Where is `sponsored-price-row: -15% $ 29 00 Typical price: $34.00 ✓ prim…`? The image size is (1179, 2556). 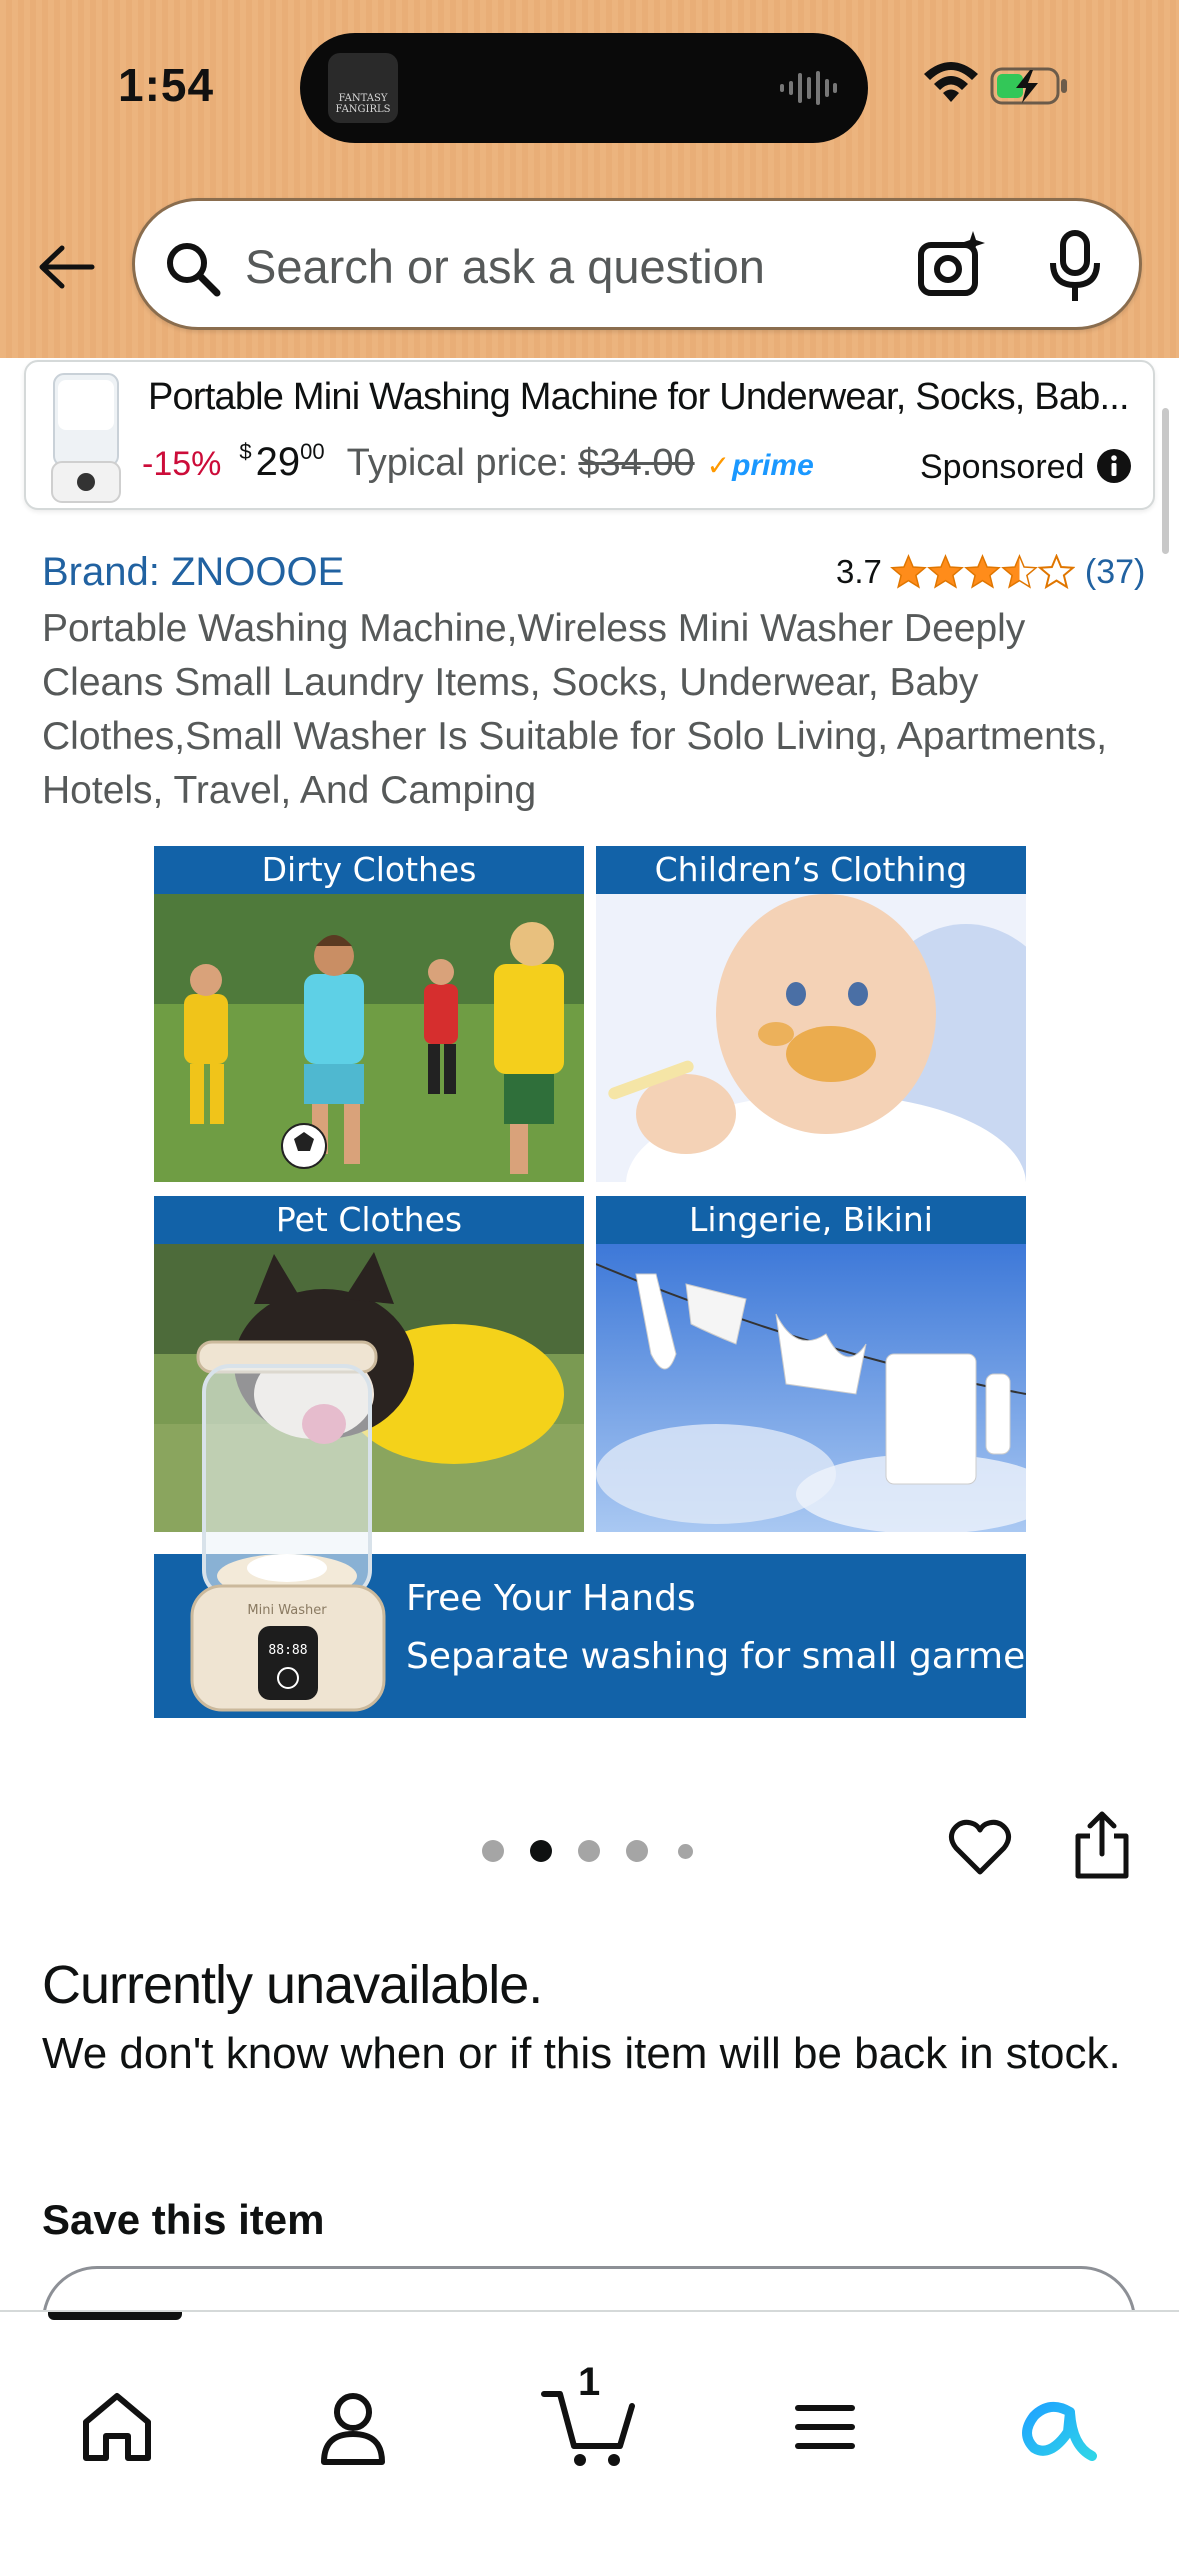 sponsored-price-row: -15% $ 29 00 Typical price: $34.00 ✓ prim… is located at coordinates (478, 464).